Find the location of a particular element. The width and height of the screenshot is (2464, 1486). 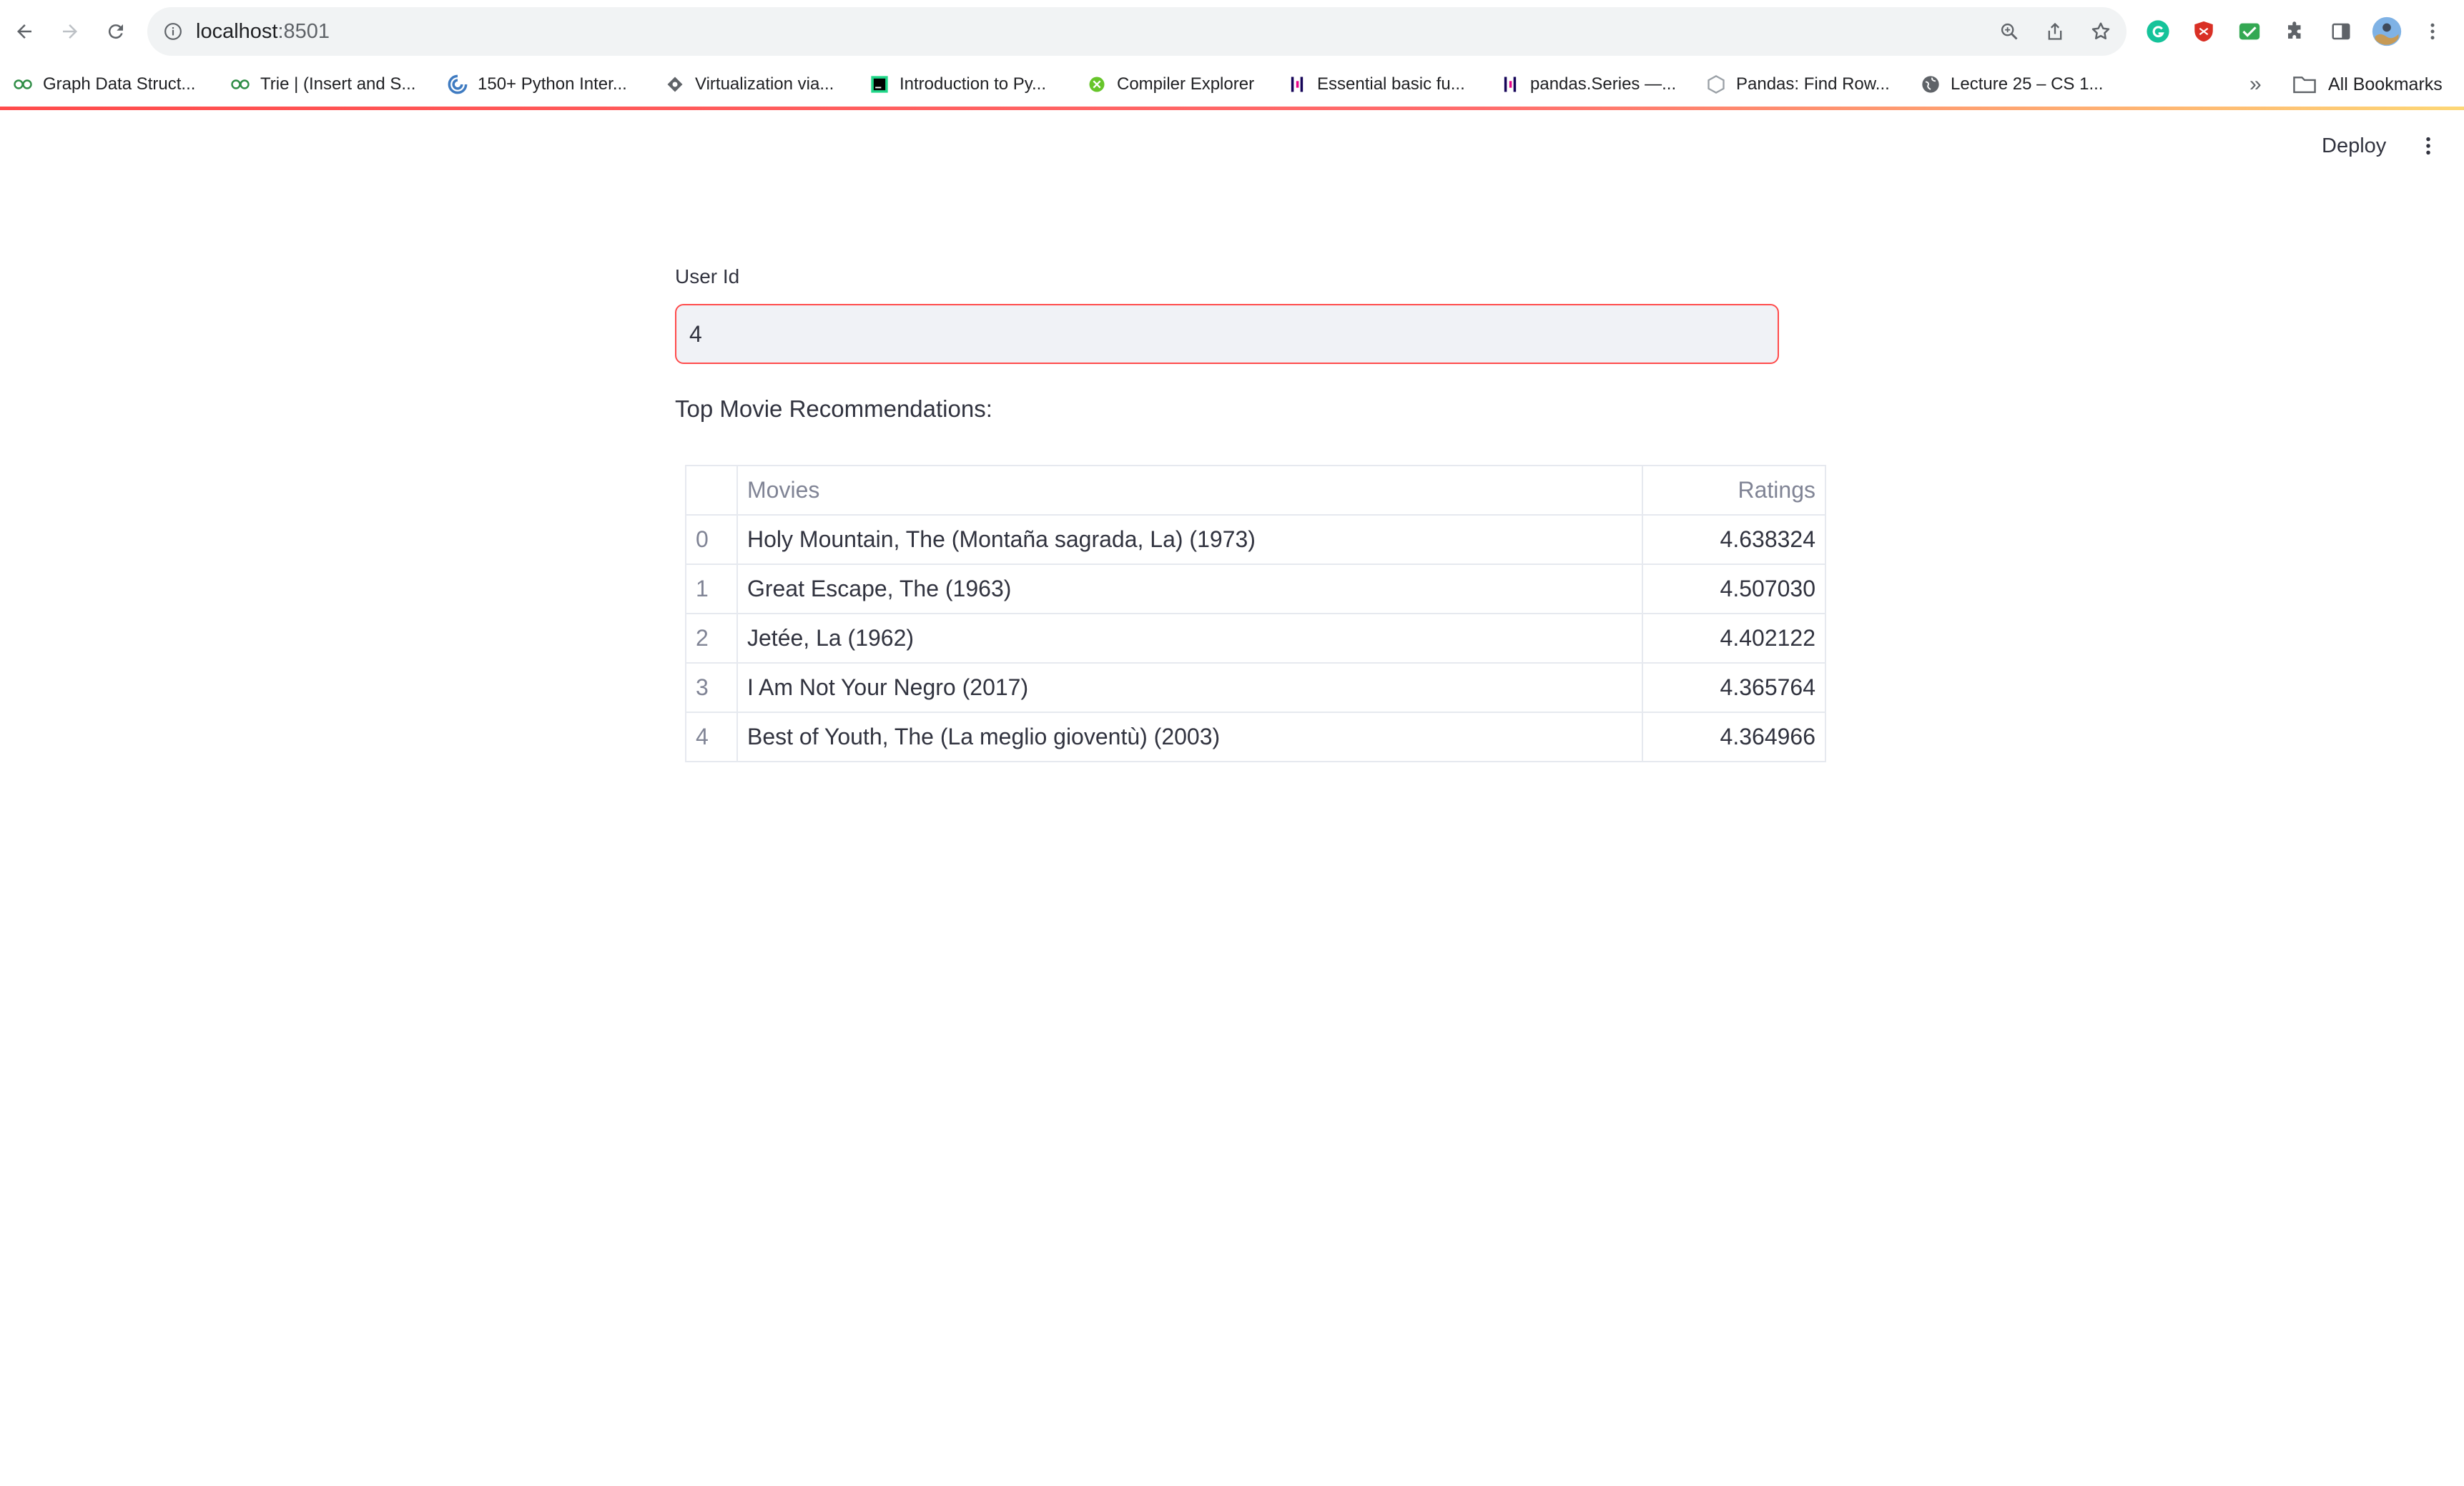

table-row: 3 I Am Not Your Negro (2017) 4.365764 is located at coordinates (1255, 687).